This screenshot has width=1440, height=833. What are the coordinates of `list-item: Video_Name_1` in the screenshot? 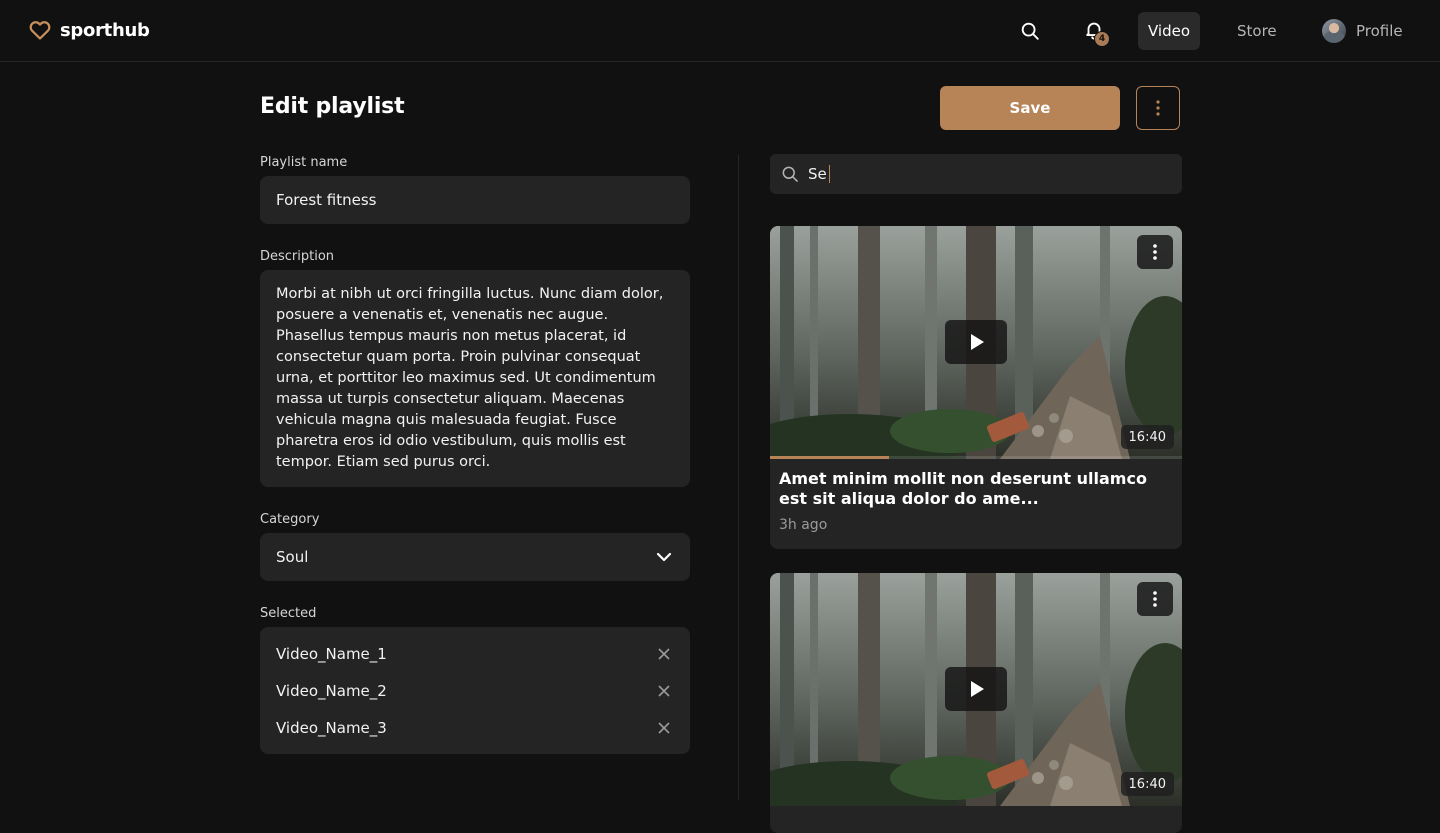 It's located at (475, 653).